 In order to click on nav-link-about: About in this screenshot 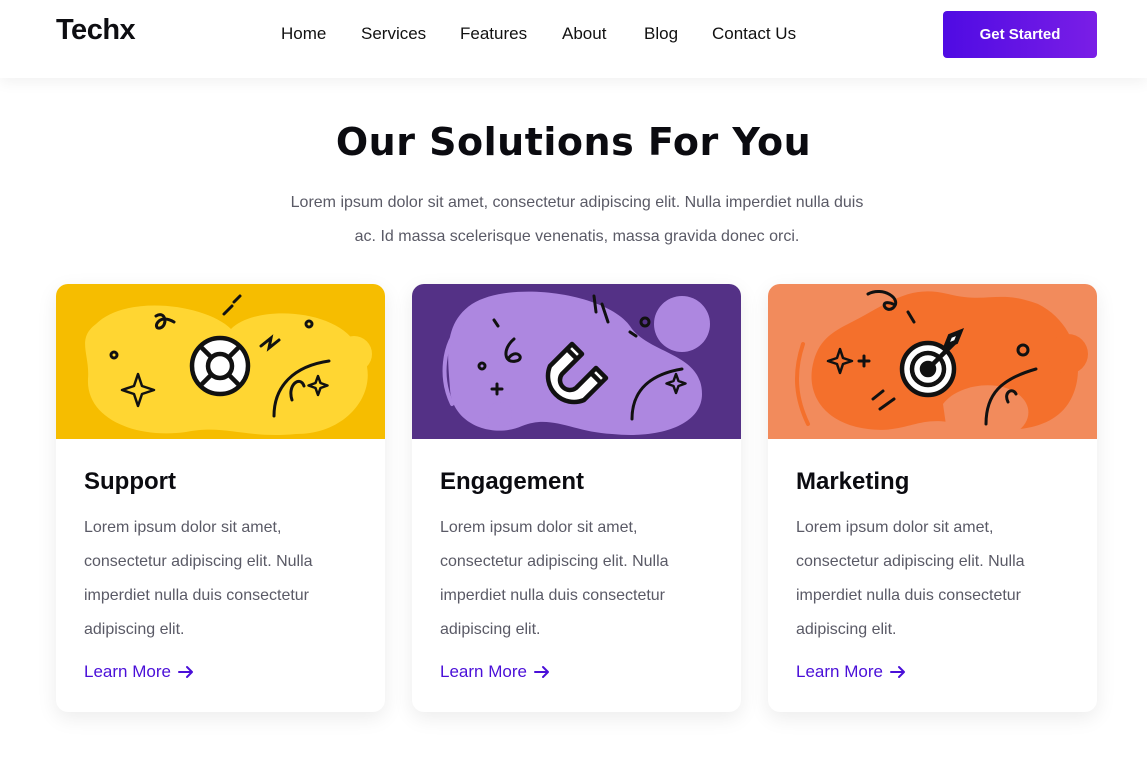, I will do `click(584, 34)`.